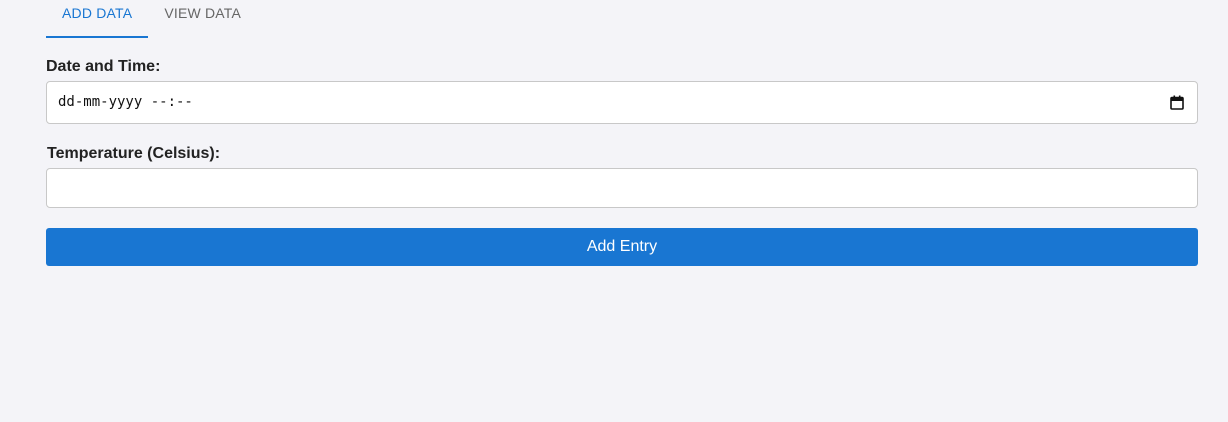  I want to click on tab-bar: ADD DATA VIEW DATA, so click(622, 19).